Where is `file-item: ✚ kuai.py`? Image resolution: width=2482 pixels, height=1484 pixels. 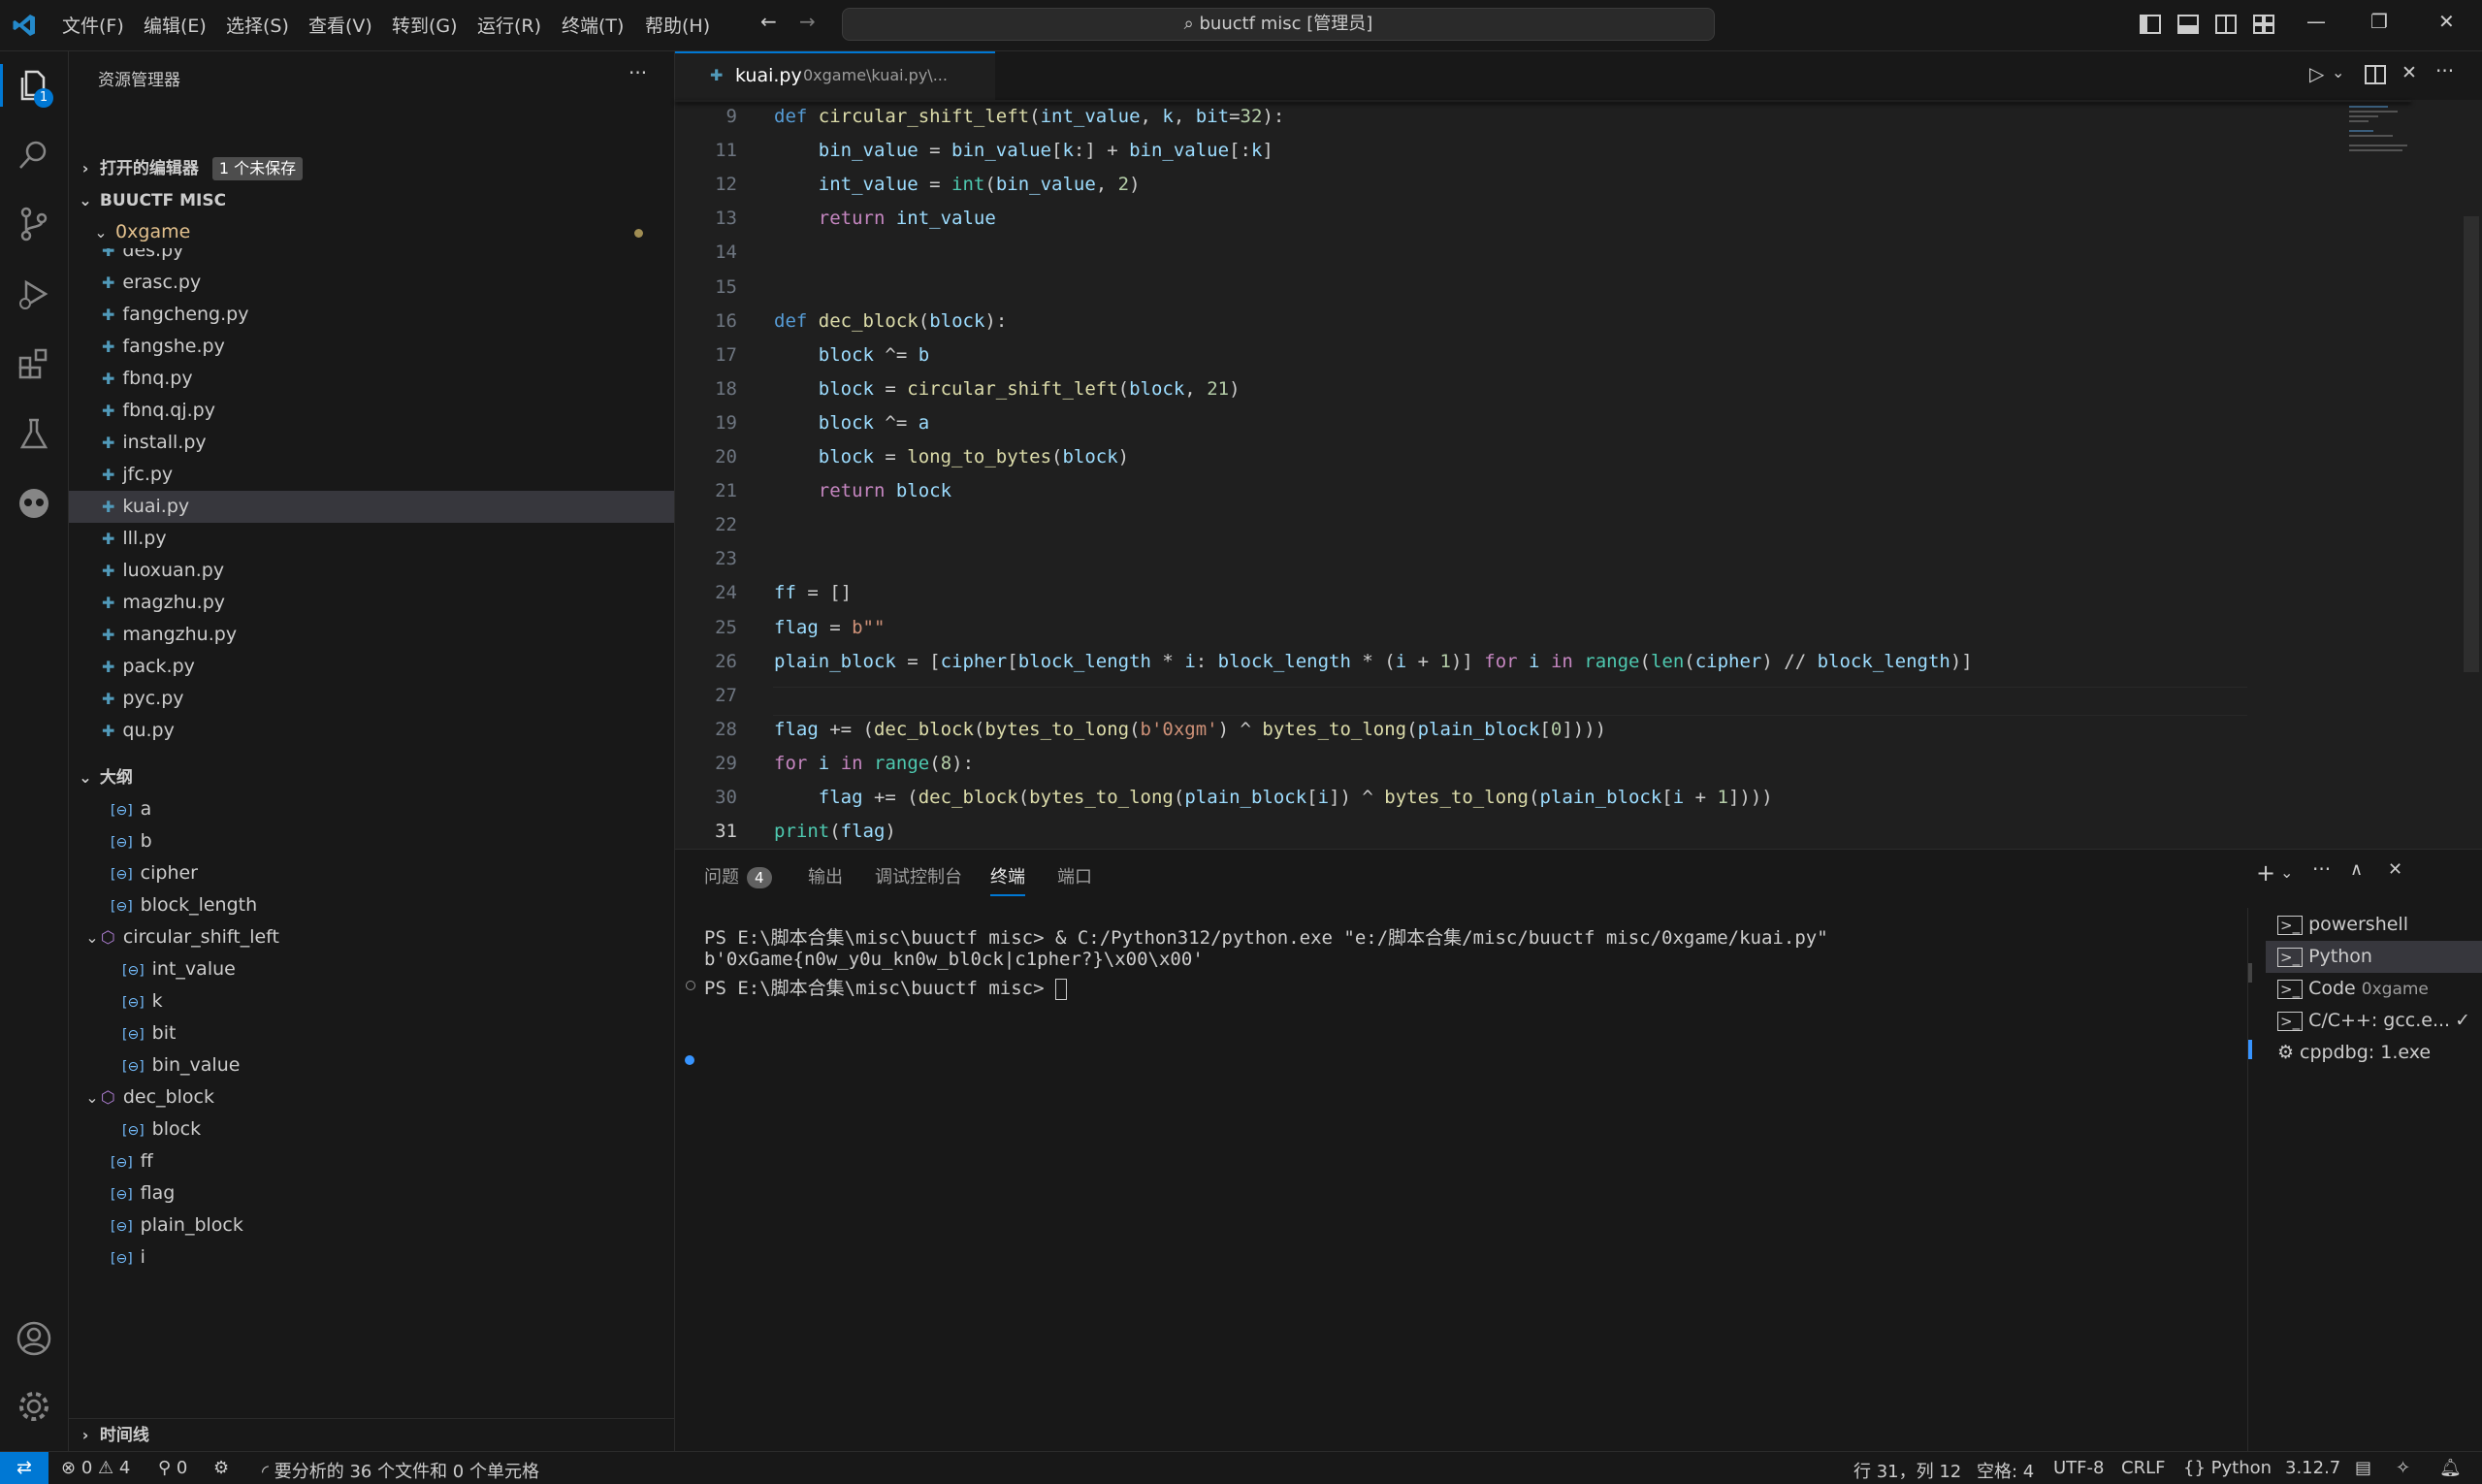
file-item: ✚ kuai.py is located at coordinates (371, 507).